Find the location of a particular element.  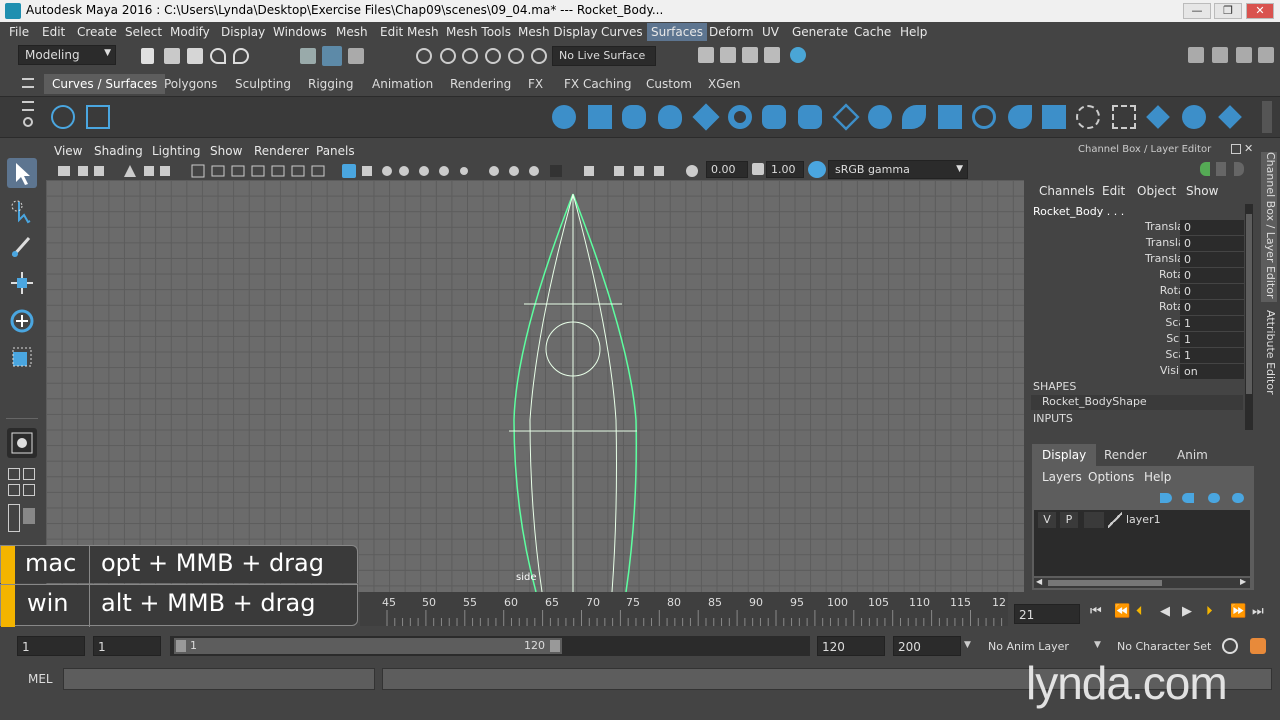

menu-generate: Generate is located at coordinates (820, 32).